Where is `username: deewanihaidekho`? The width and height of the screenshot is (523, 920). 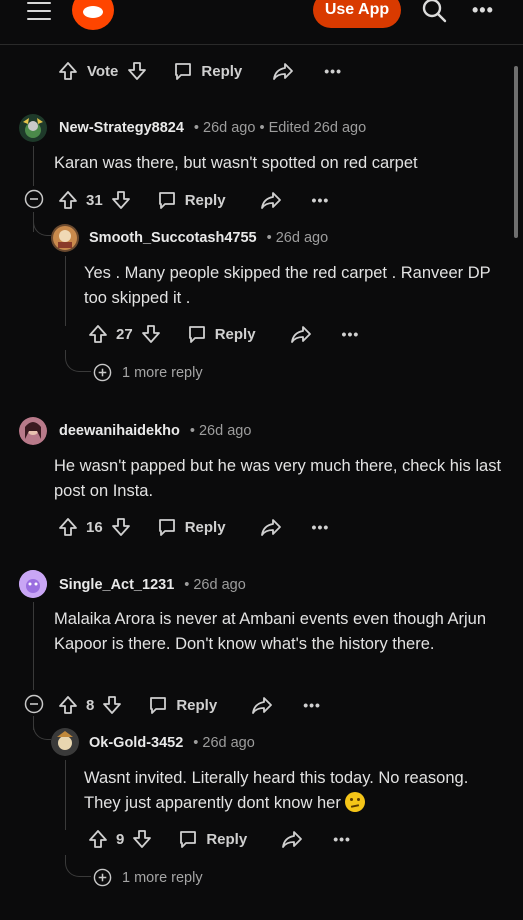
username: deewanihaidekho is located at coordinates (119, 431).